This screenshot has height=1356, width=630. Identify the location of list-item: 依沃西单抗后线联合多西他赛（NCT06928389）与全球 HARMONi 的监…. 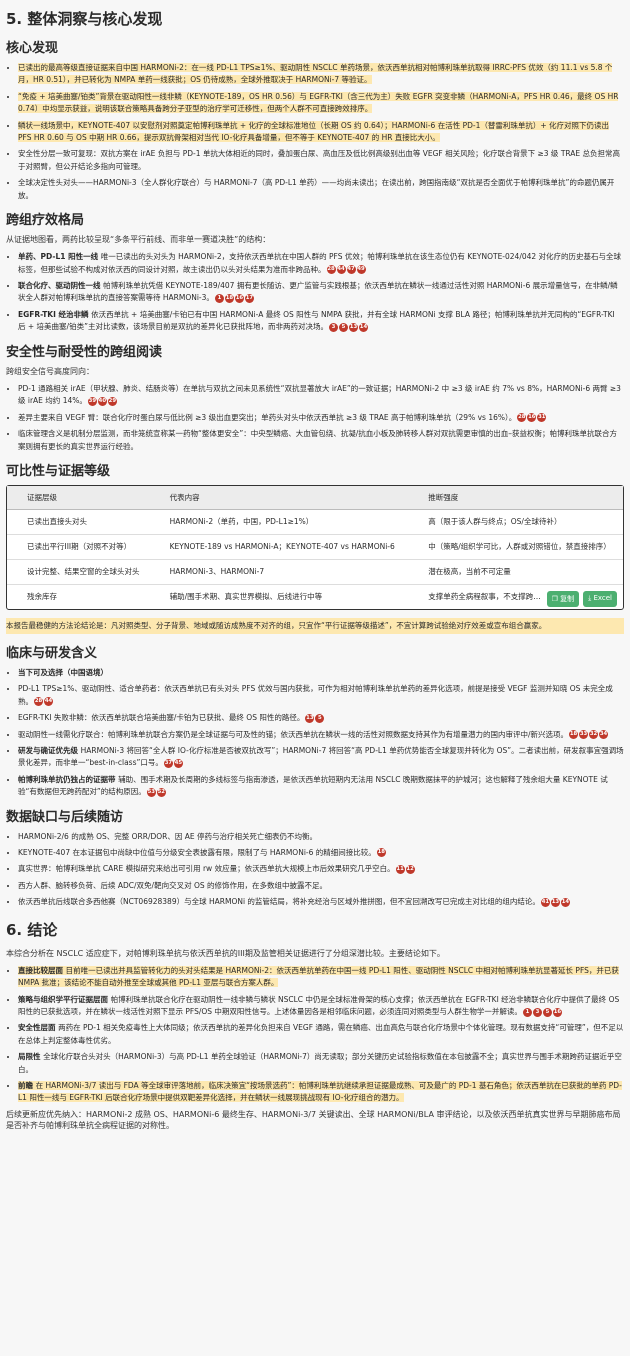
(321, 902).